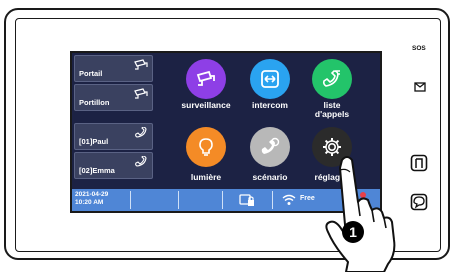  What do you see at coordinates (91, 73) in the screenshot?
I see `camera-label: Portail` at bounding box center [91, 73].